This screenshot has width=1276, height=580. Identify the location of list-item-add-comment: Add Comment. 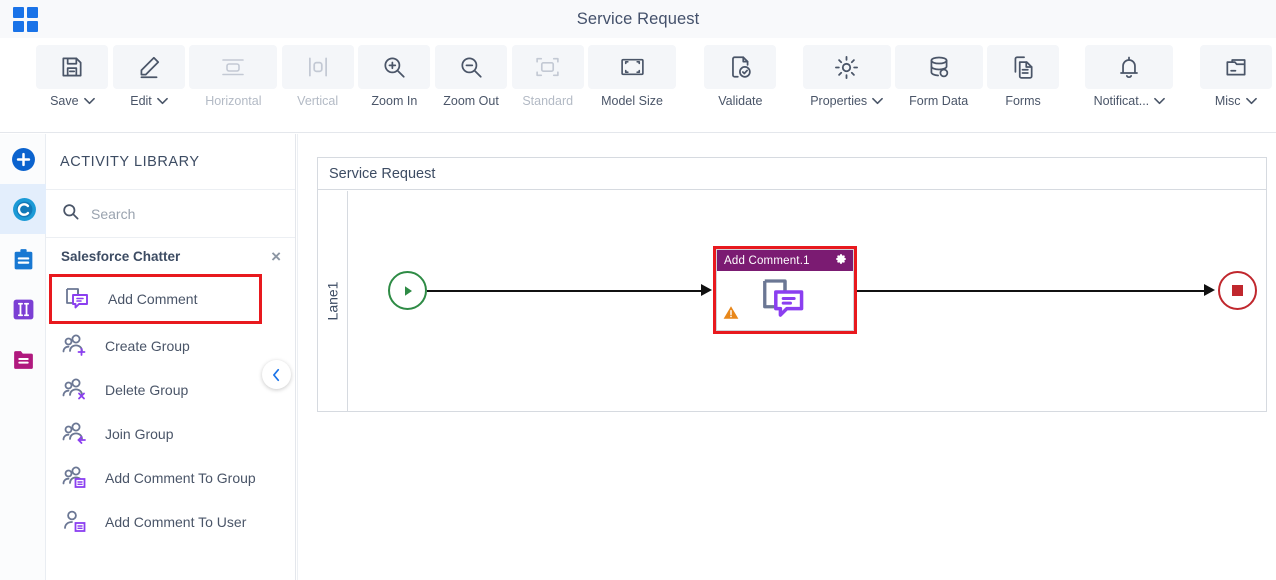
(155, 299).